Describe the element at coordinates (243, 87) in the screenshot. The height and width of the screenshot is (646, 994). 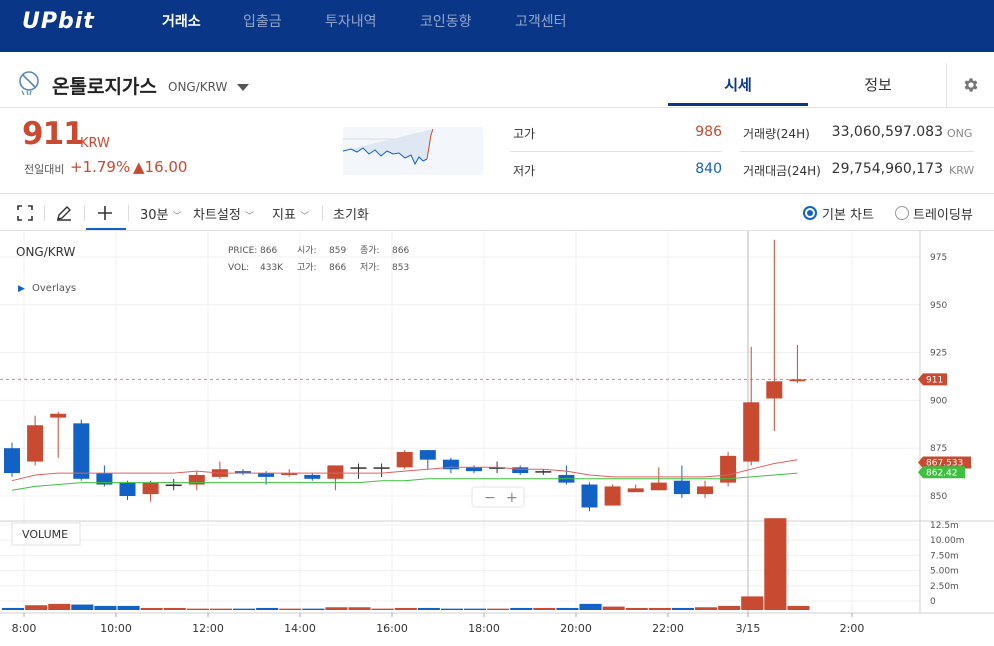
I see `chevron-down-icon` at that location.